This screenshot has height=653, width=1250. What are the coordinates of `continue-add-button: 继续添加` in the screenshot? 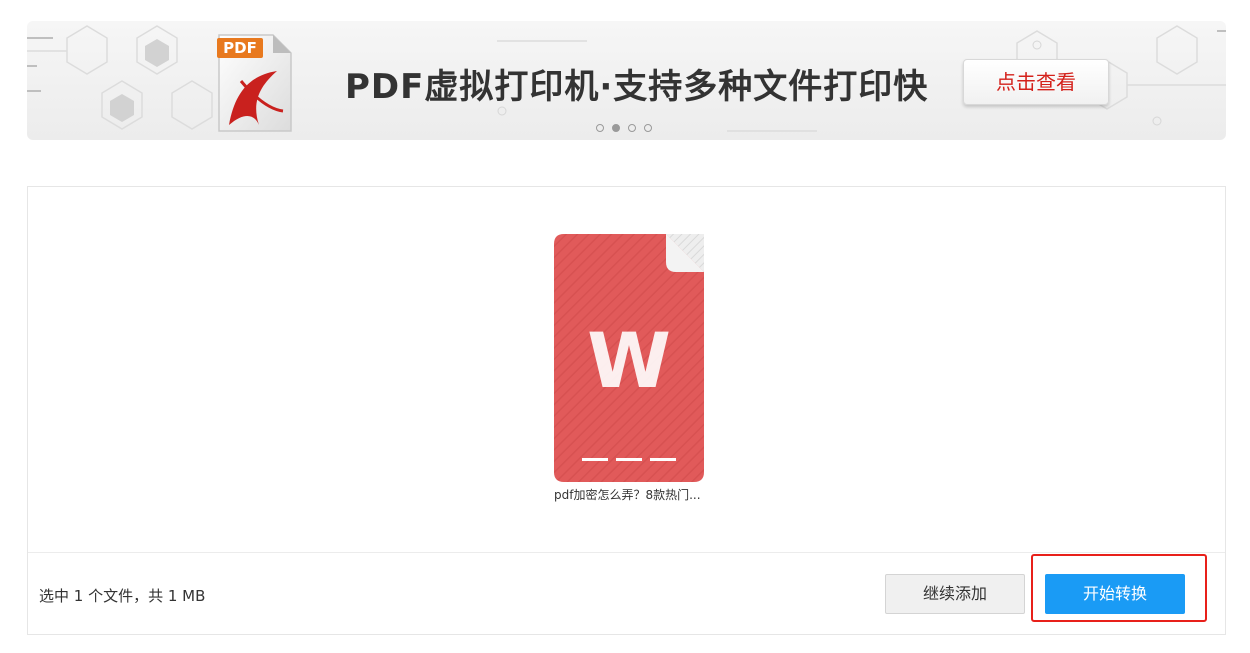 It's located at (955, 594).